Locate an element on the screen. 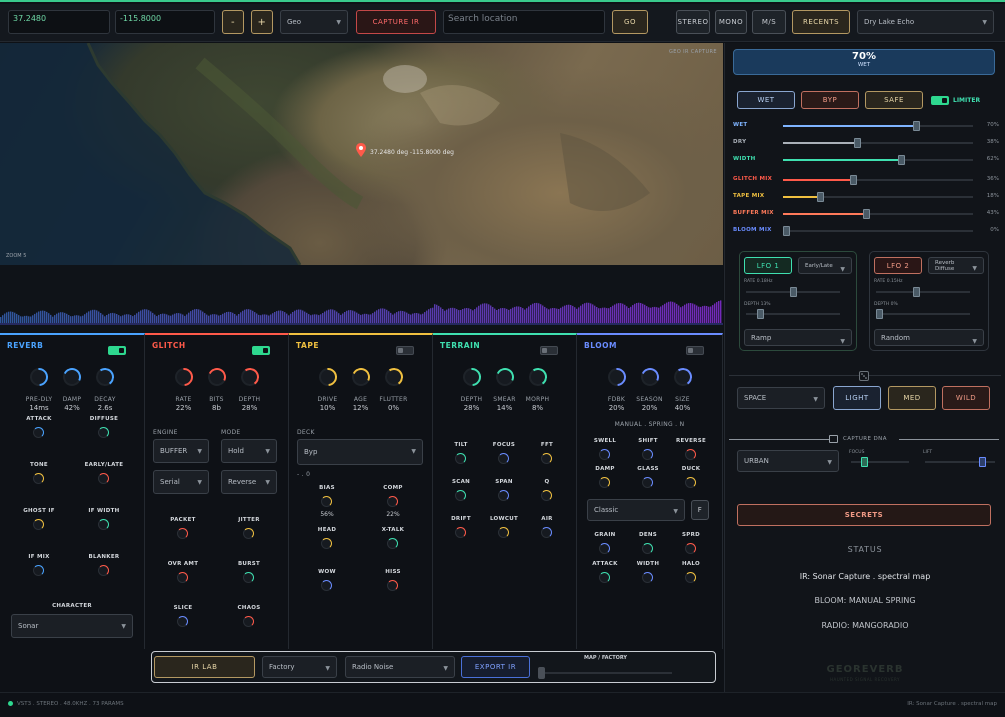 This screenshot has height=717, width=1005. factory-select: Factory ▼ is located at coordinates (299, 667).